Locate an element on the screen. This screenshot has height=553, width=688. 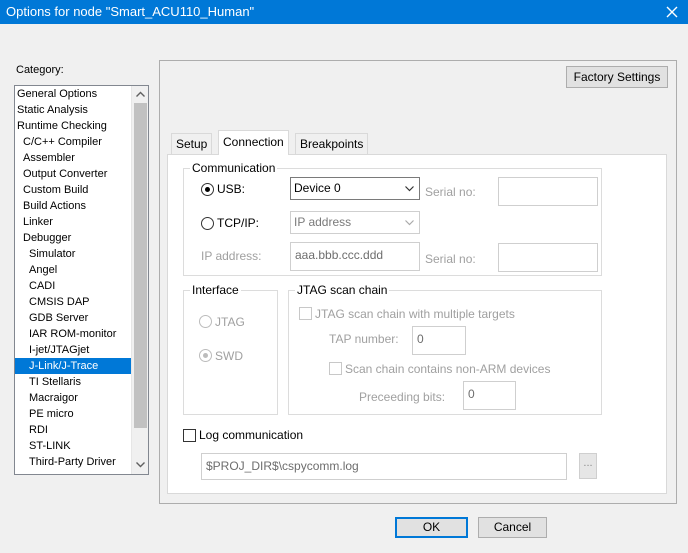
category-item: C/C++ Compiler is located at coordinates (74, 142).